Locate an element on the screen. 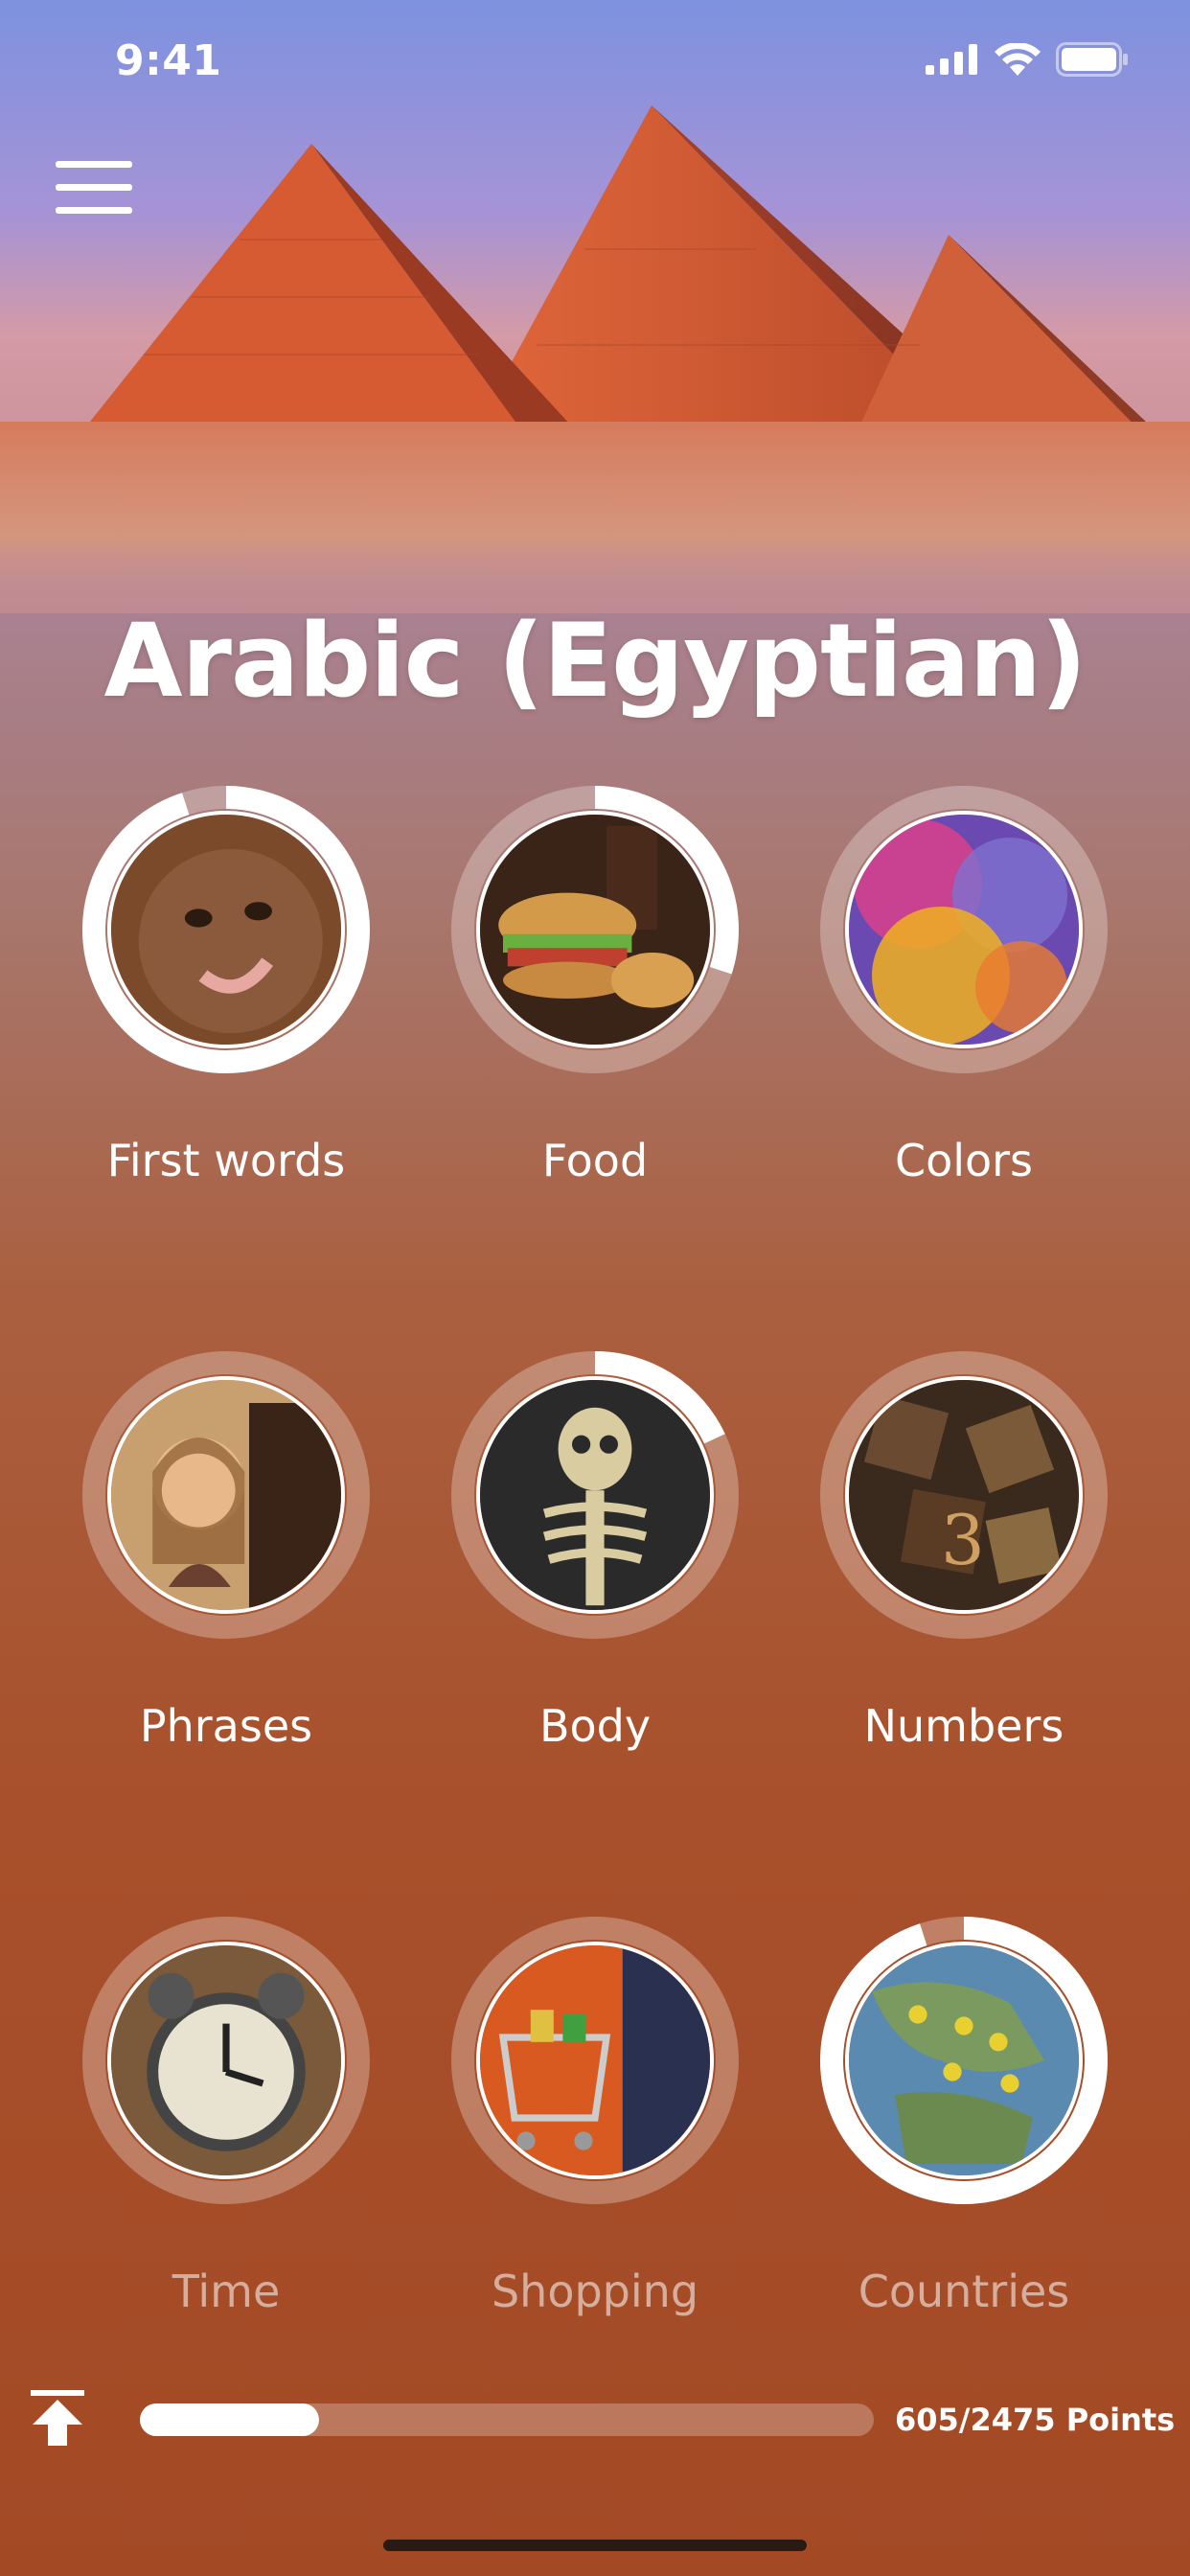 The image size is (1190, 2576). status-icons is located at coordinates (1028, 59).